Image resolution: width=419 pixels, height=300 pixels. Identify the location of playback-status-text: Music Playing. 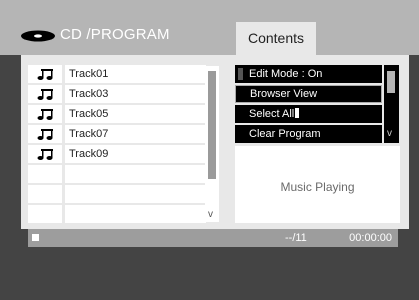
(317, 187).